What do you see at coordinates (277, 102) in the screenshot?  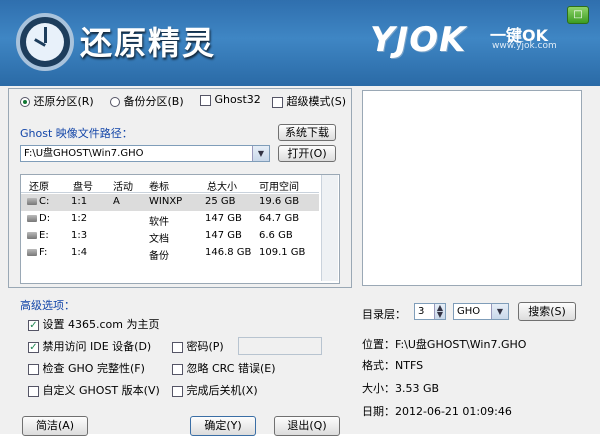 I see `super-mode-box` at bounding box center [277, 102].